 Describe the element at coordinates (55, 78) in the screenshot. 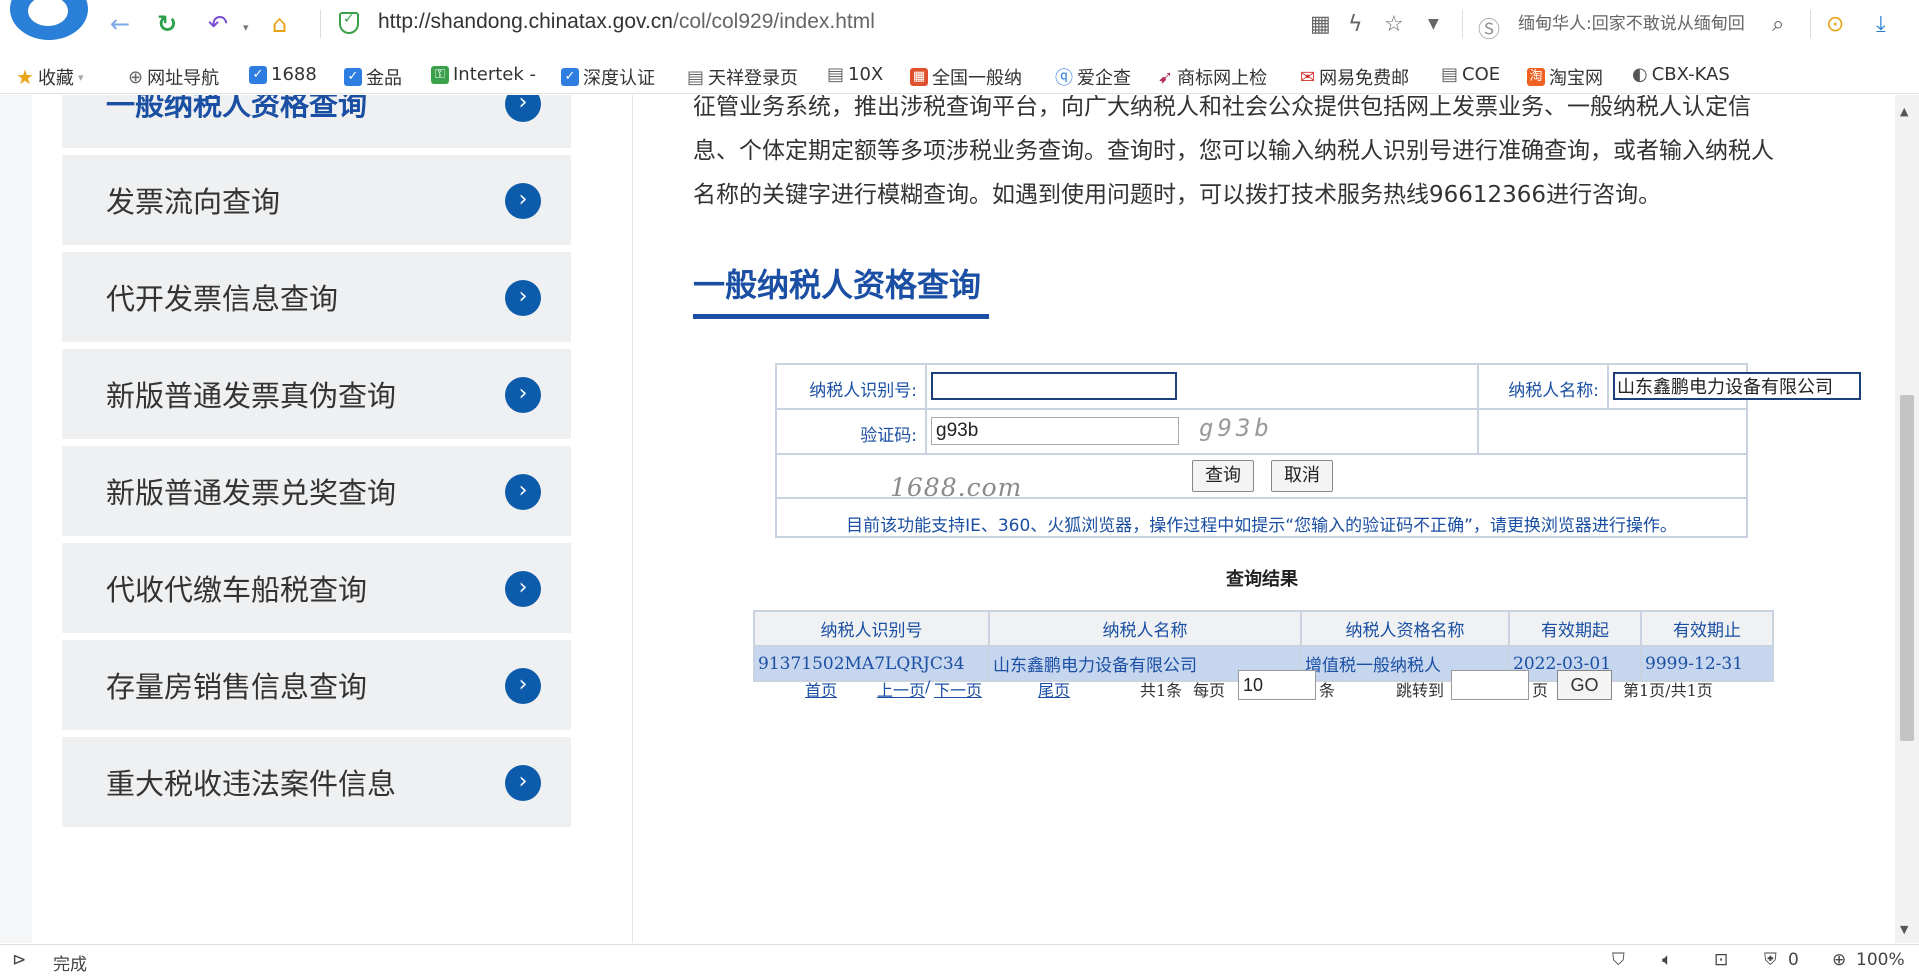

I see `bookmark-label: 收藏` at that location.